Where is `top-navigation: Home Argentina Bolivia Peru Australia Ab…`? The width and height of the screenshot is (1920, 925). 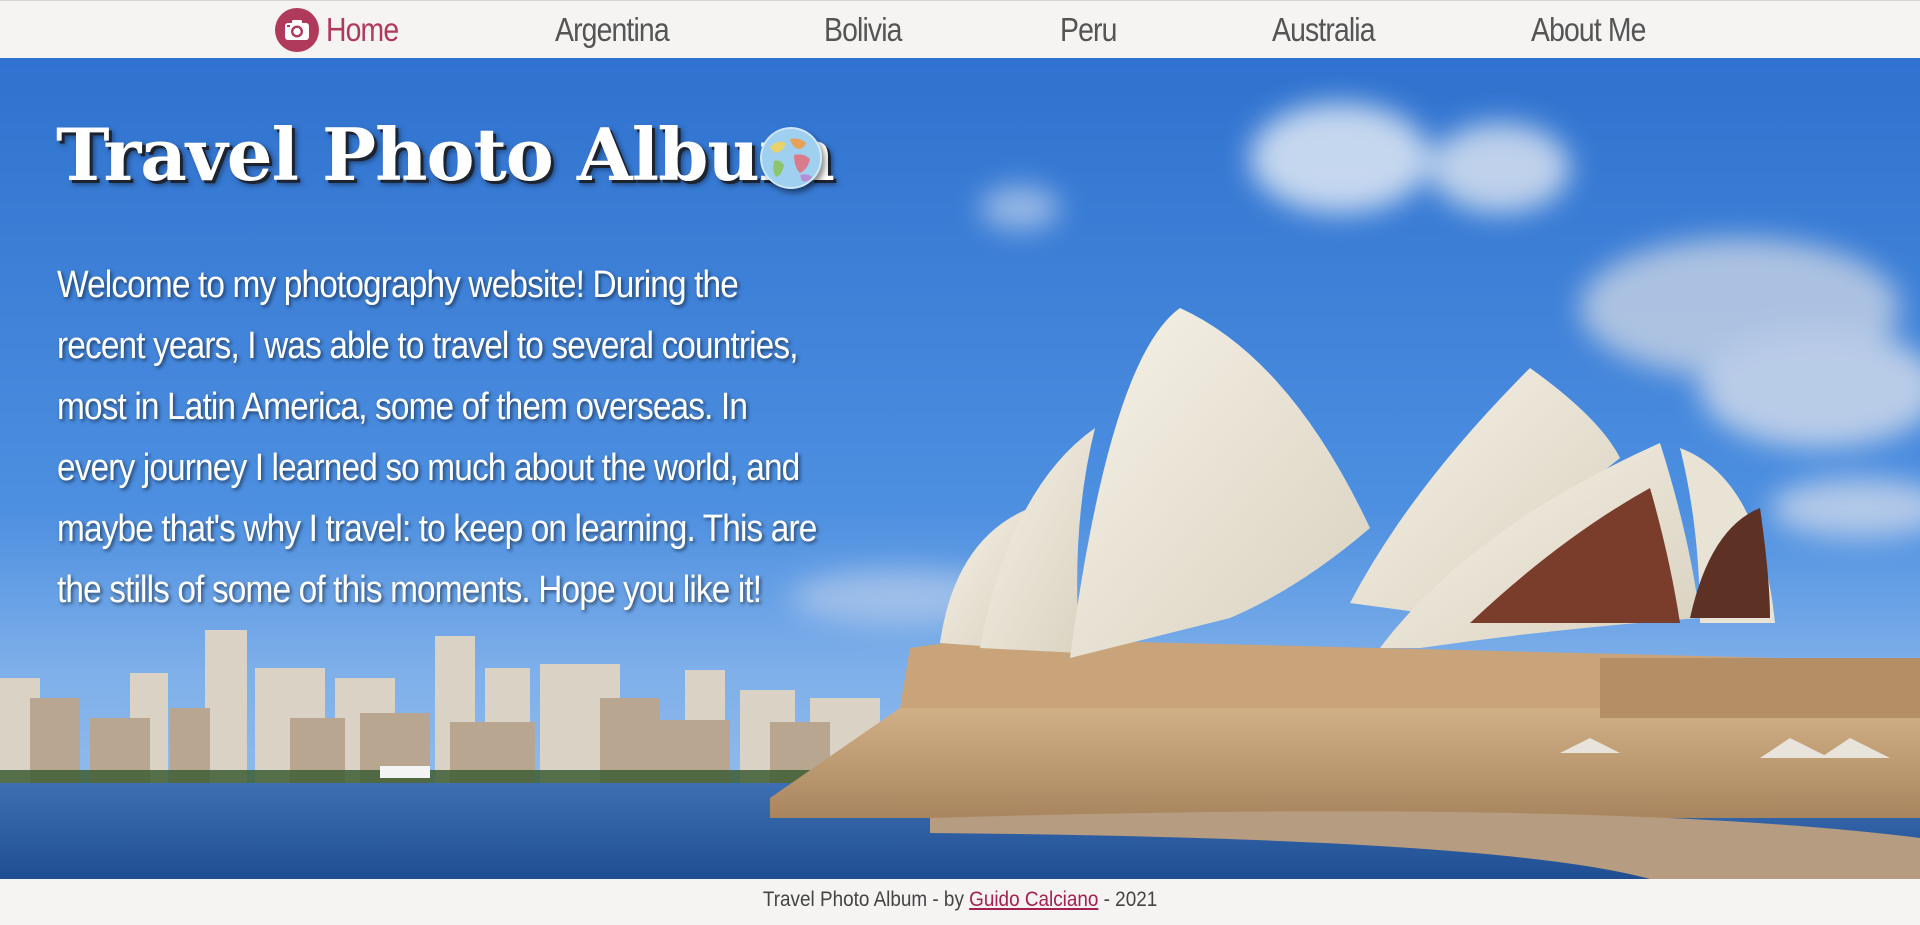
top-navigation: Home Argentina Bolivia Peru Australia Ab… is located at coordinates (960, 29).